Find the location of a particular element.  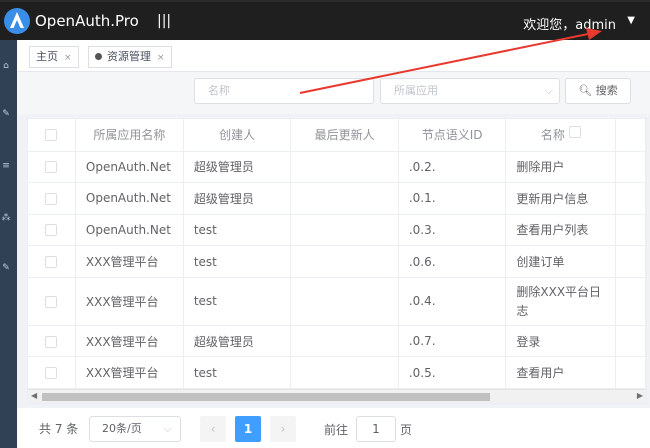

cell-name: 创建订单 is located at coordinates (561, 261).